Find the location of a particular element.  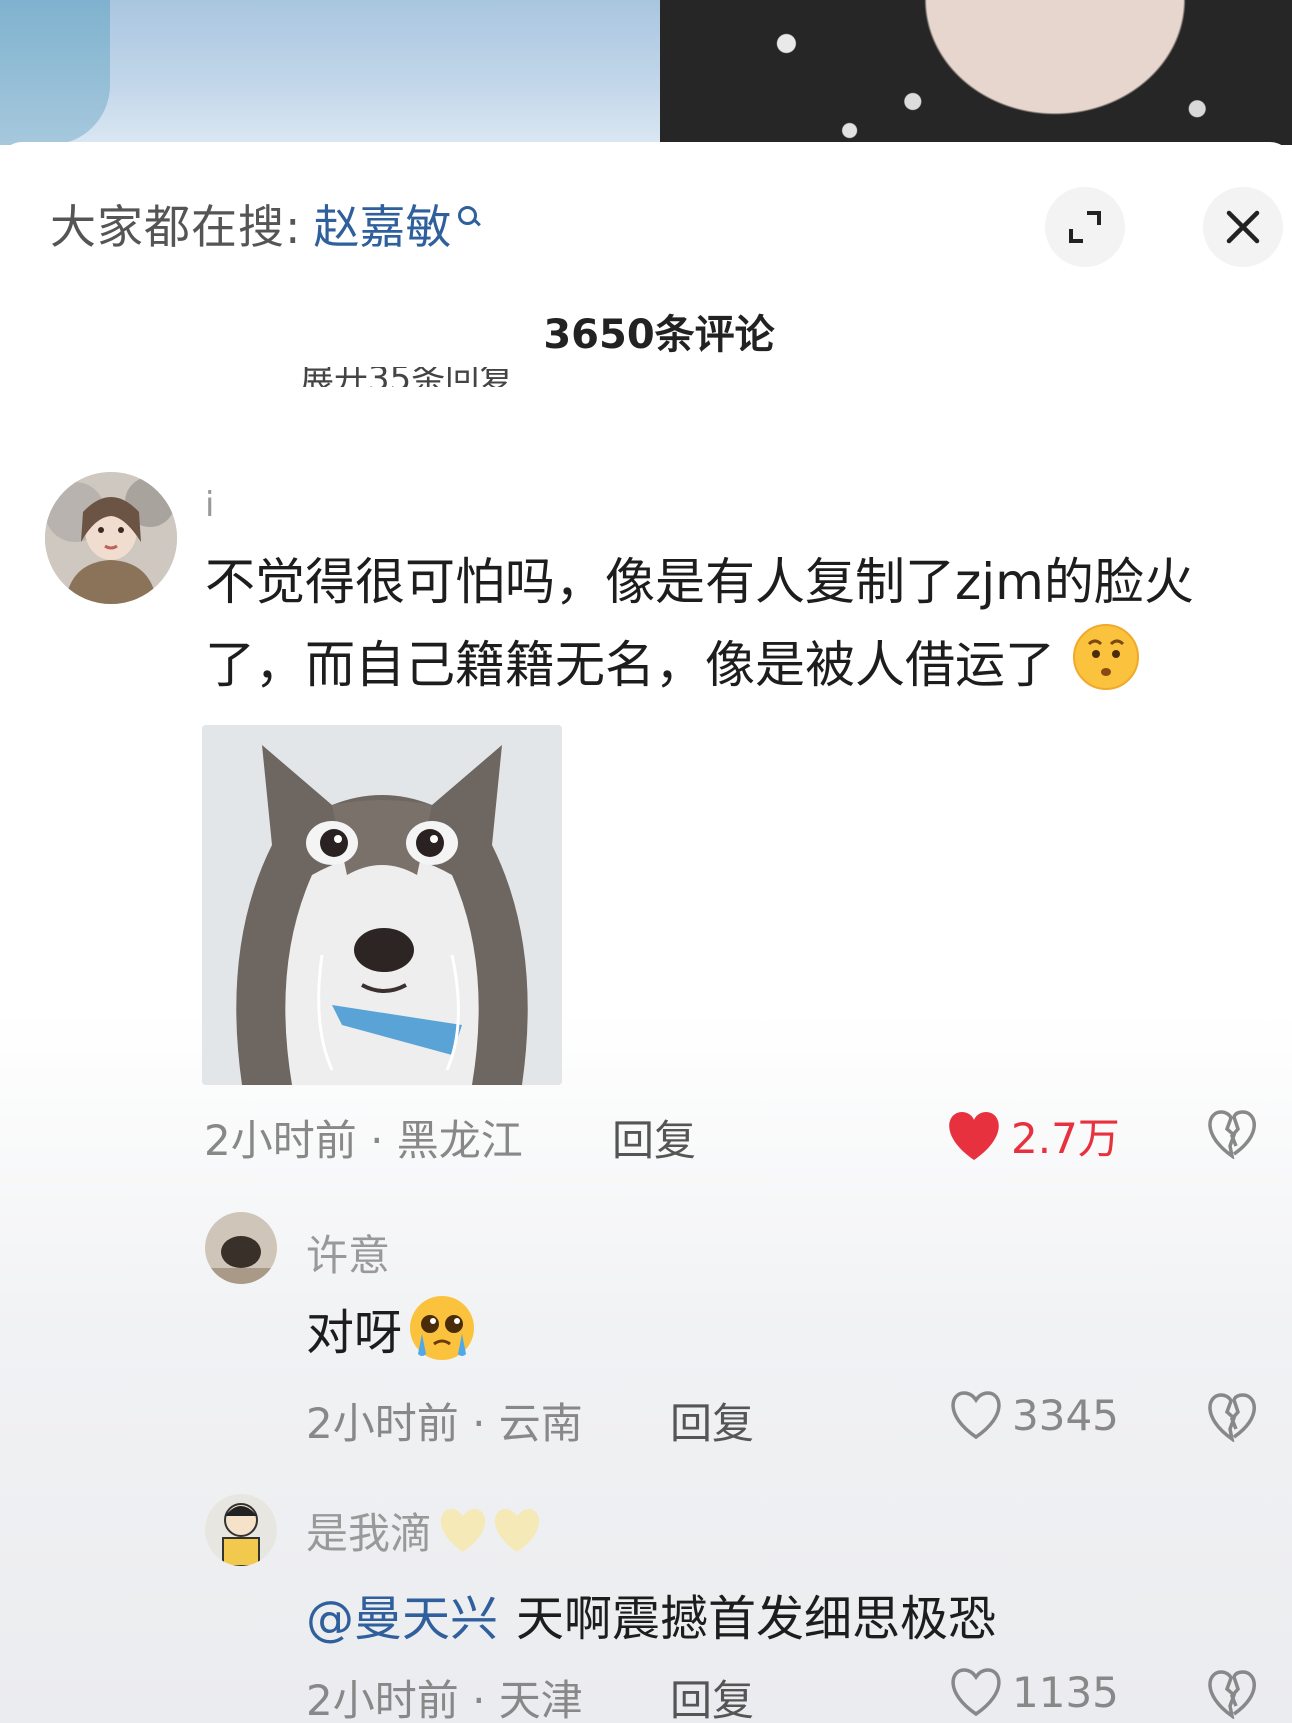

avatar-image is located at coordinates (111, 538).